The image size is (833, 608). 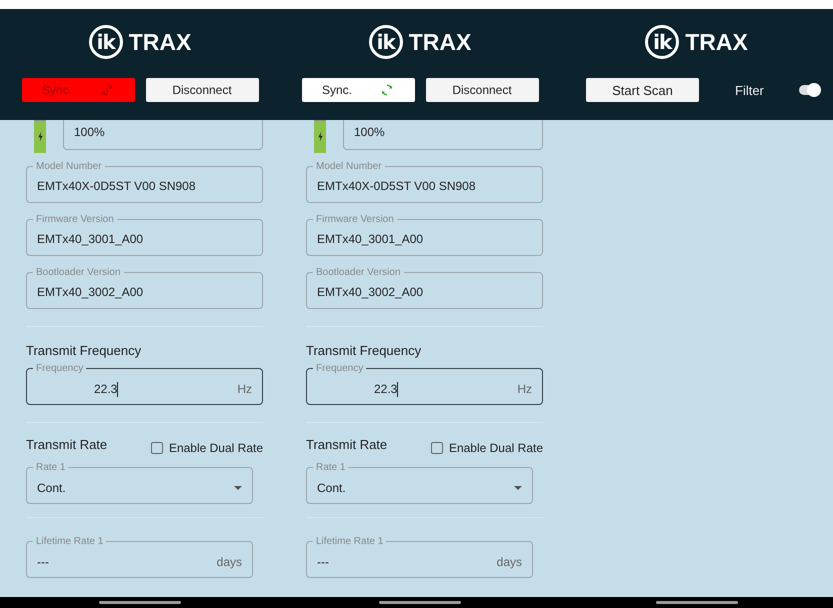 I want to click on sync-button: Sync., so click(x=358, y=90).